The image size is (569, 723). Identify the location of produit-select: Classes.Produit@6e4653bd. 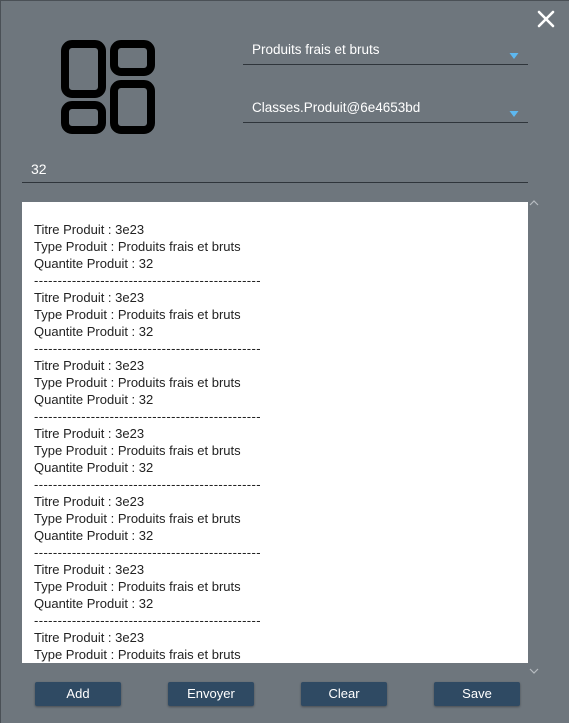
(385, 109).